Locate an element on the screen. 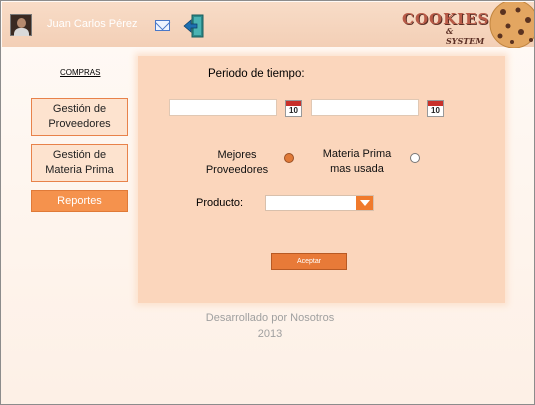 Image resolution: width=535 pixels, height=405 pixels. sidebar-item-label: Gestión de Materia Prima is located at coordinates (79, 162).